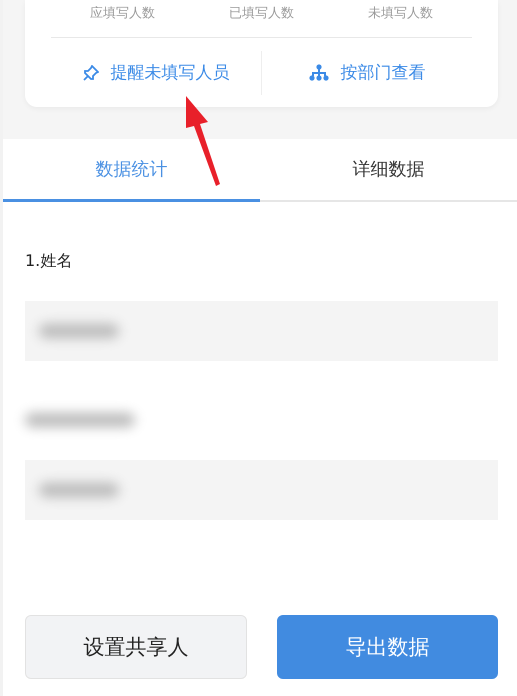  I want to click on pin-icon, so click(90, 72).